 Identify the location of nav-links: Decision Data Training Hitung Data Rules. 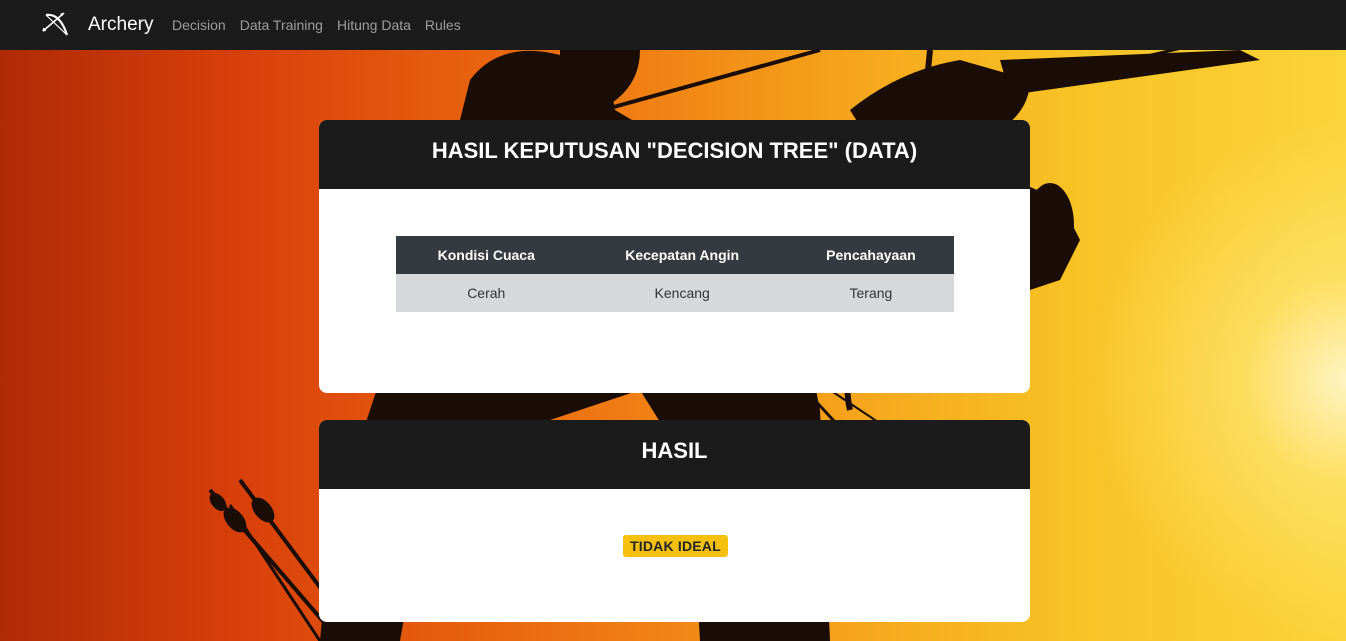
(323, 25).